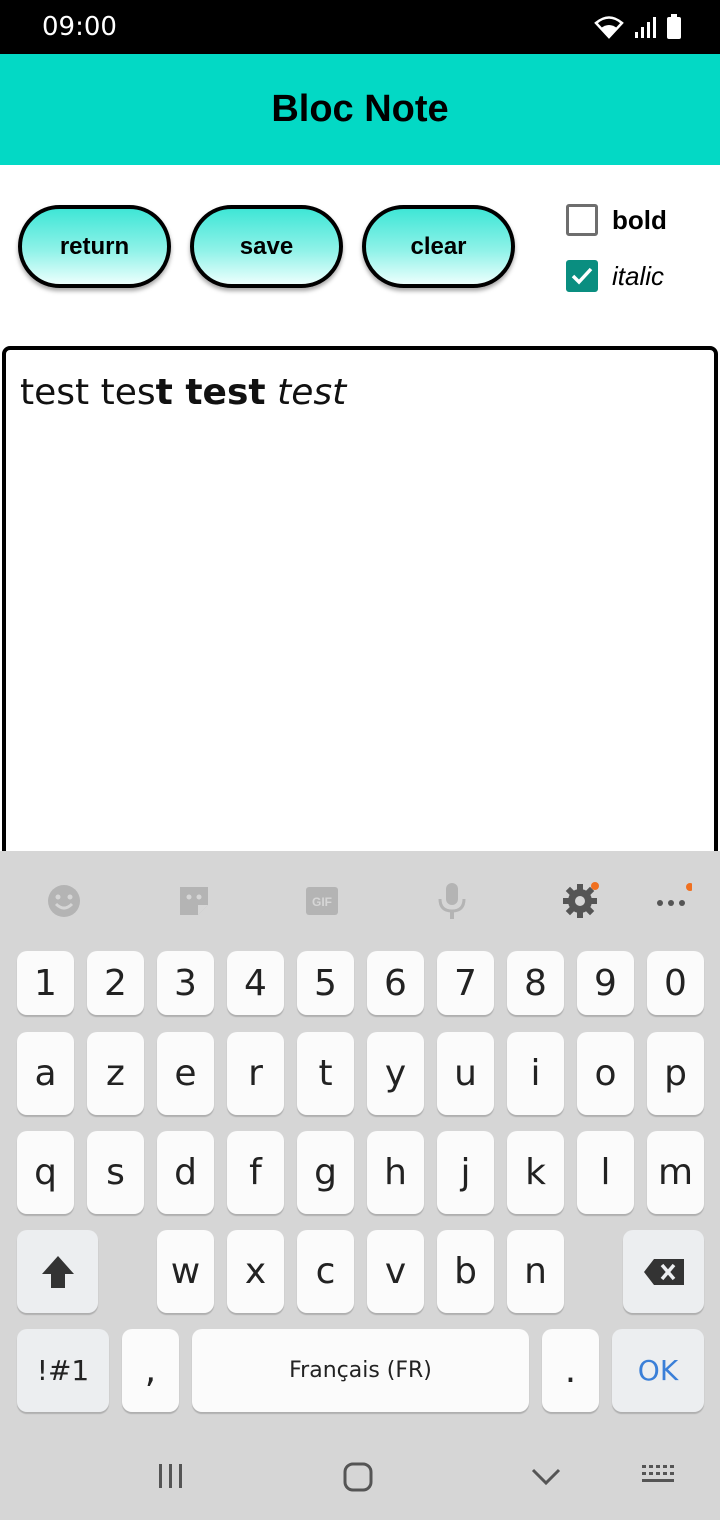  Describe the element at coordinates (465, 1073) in the screenshot. I see `key-u: u` at that location.